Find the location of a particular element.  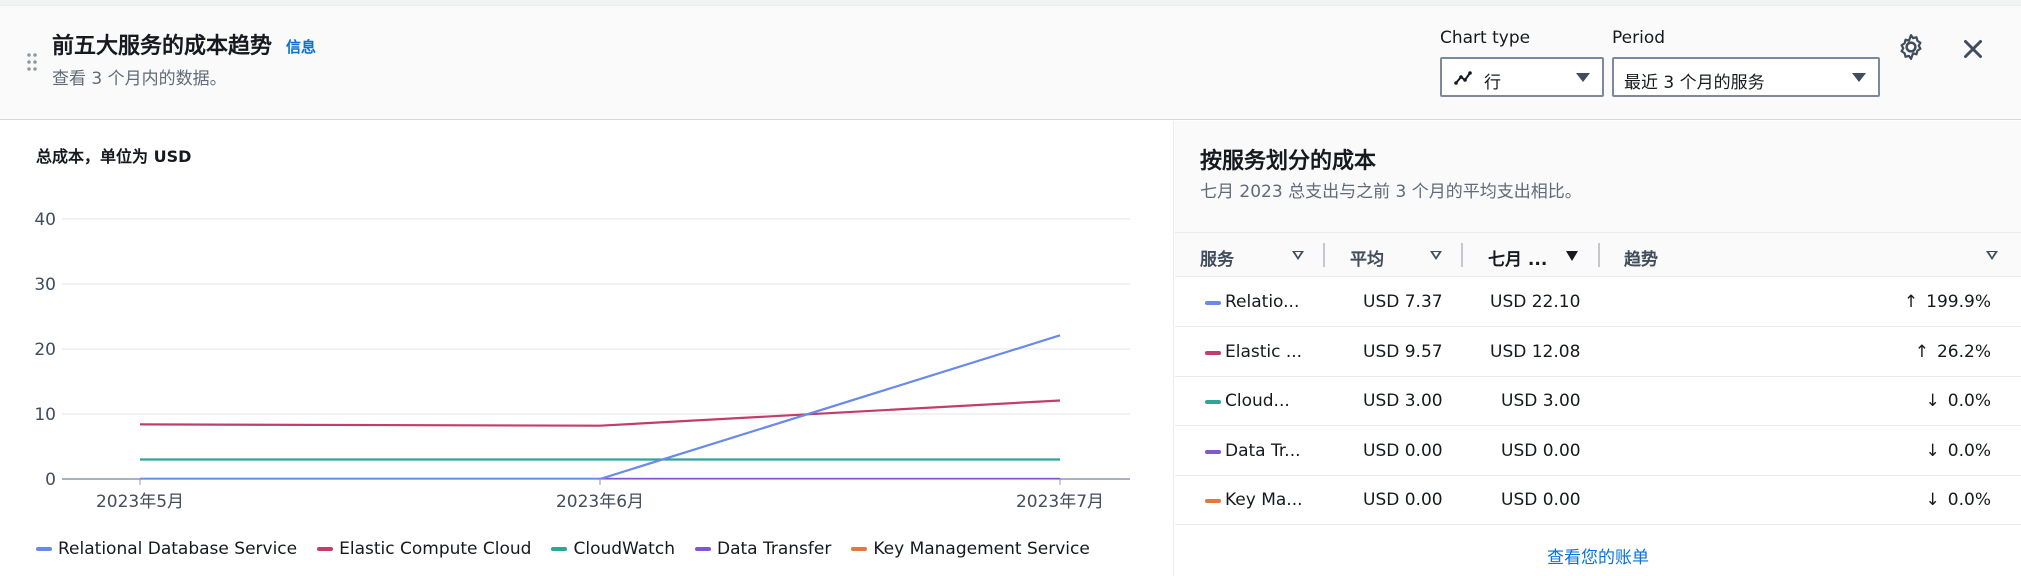

breakdown-header: 按服务划分的成本 七月 2023 总支出与之前 3 个月的平均支出相比。 is located at coordinates (1598, 177).